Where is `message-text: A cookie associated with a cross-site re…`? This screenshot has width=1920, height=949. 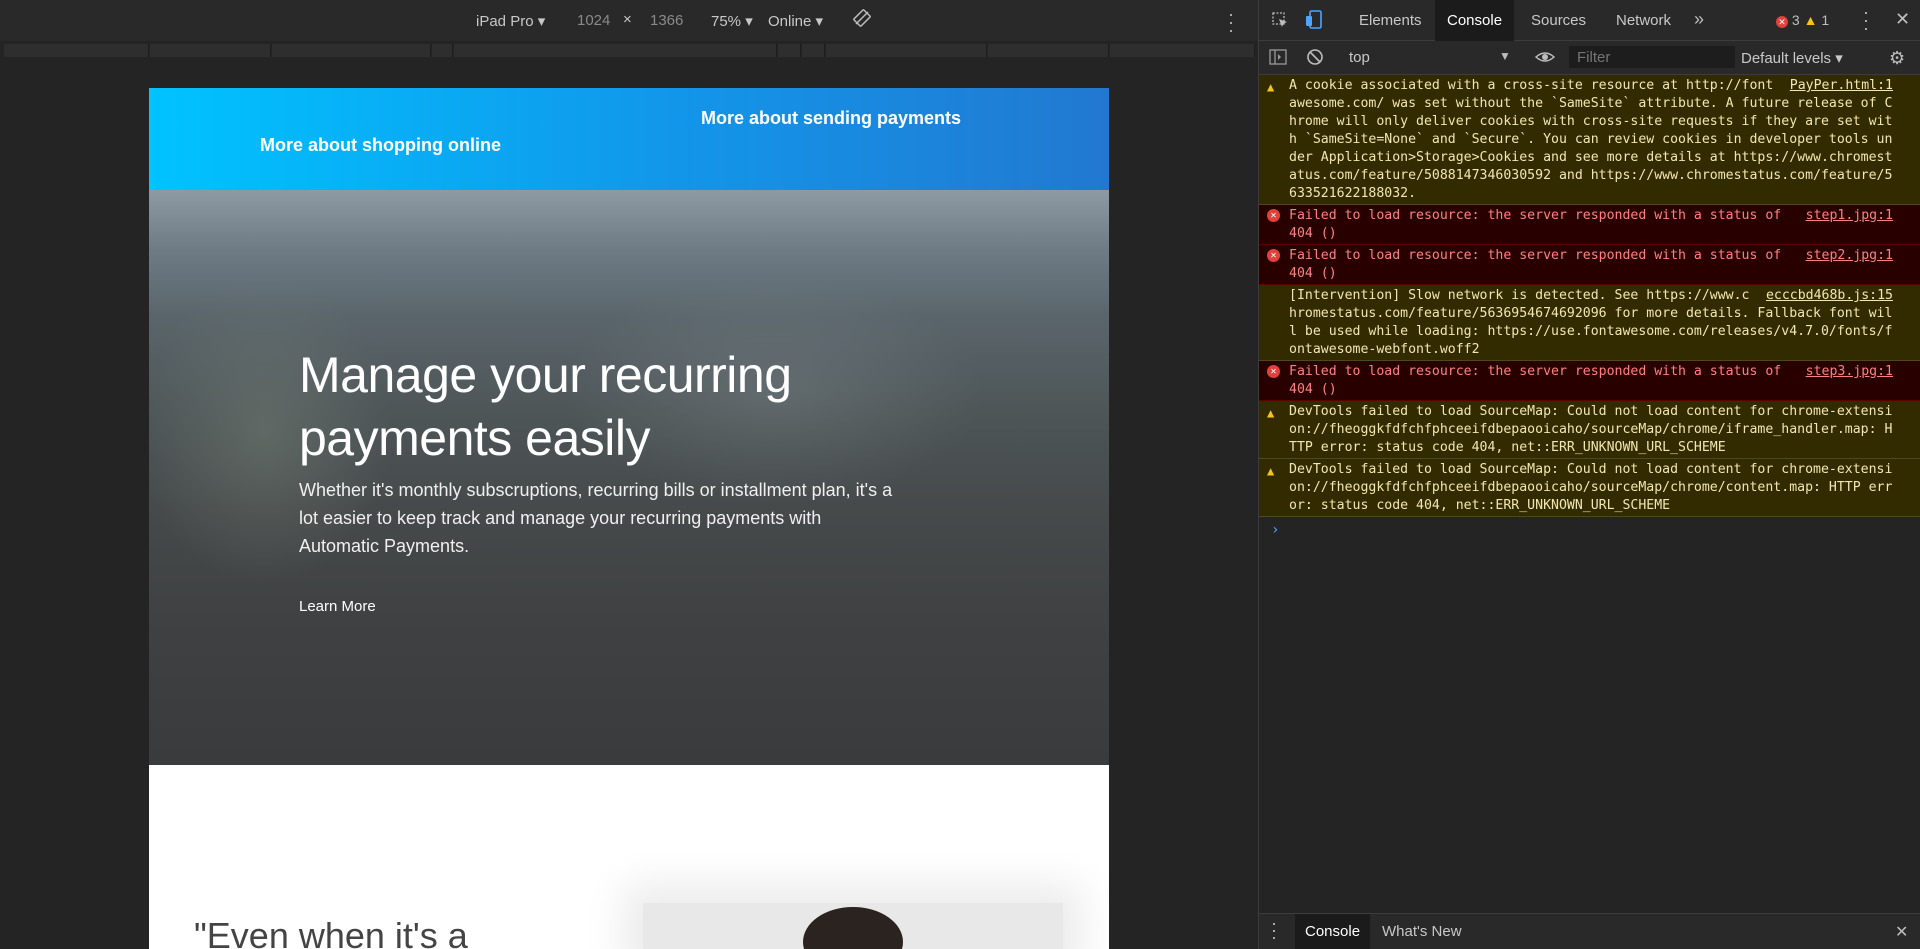
message-text: A cookie associated with a cross-site re… is located at coordinates (1591, 139).